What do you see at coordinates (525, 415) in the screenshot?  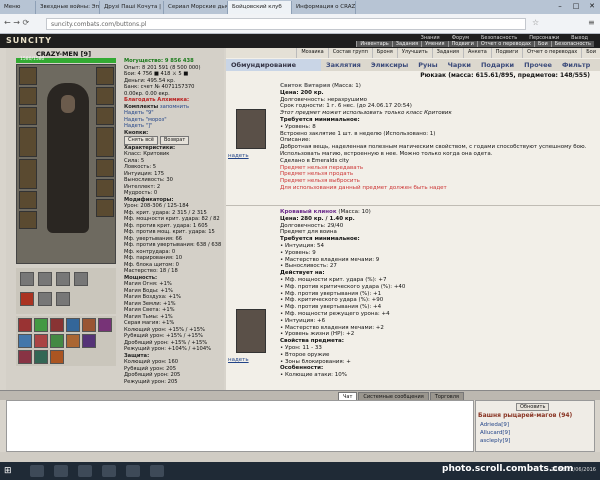 I see `room-title: Башня рыцарей-магов (94)` at bounding box center [525, 415].